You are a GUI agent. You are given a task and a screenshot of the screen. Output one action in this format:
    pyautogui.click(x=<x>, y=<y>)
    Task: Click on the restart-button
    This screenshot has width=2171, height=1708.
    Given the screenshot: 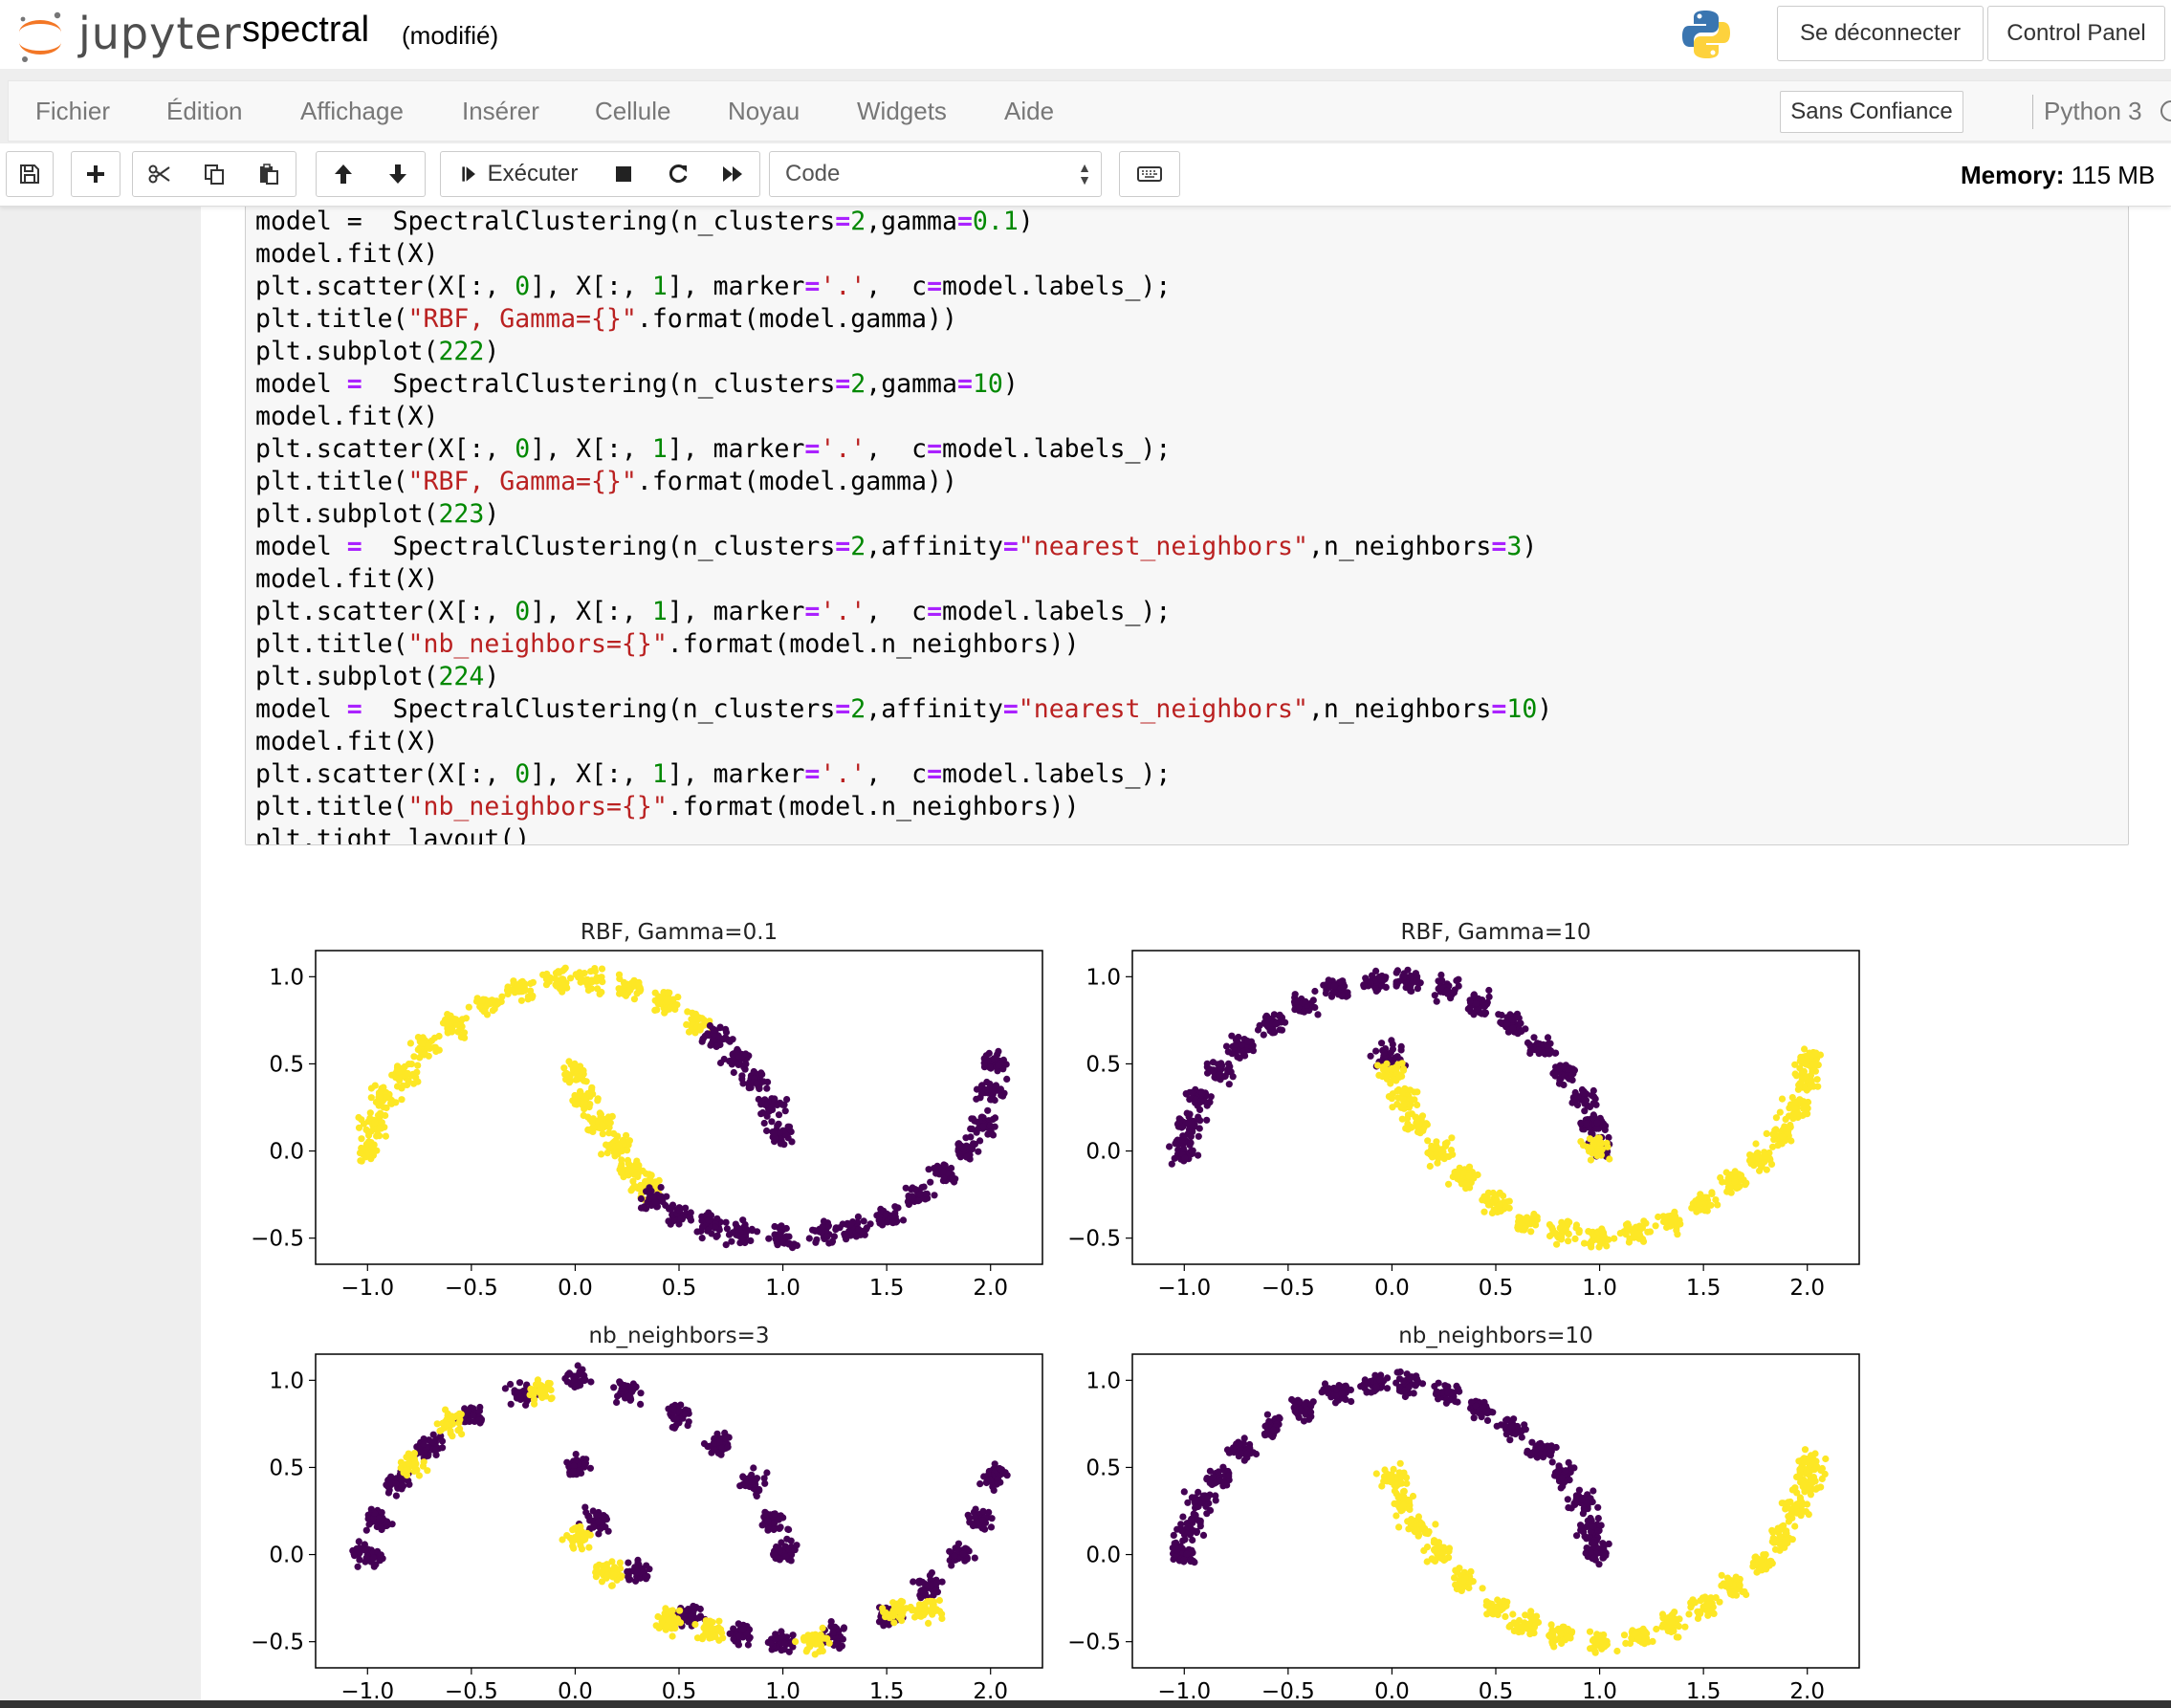 What is the action you would take?
    pyautogui.click(x=678, y=174)
    